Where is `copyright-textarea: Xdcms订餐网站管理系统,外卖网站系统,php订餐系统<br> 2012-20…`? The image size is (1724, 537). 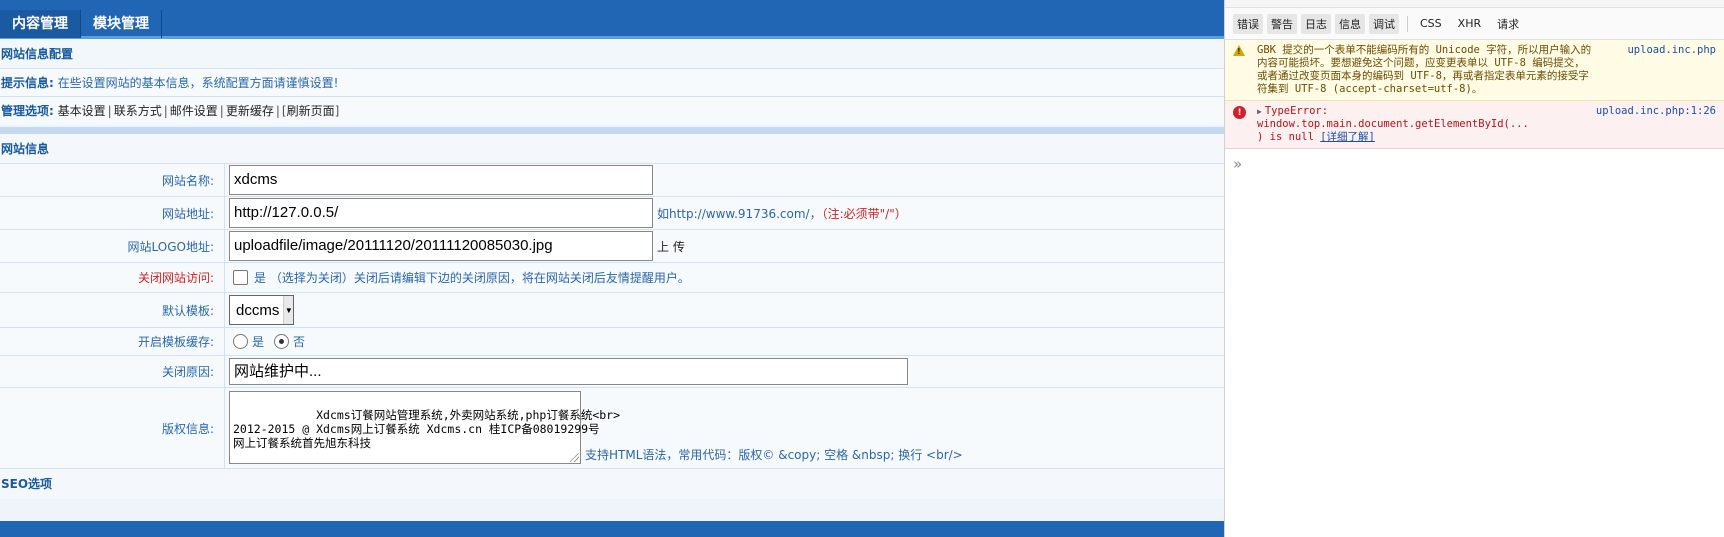
copyright-textarea: Xdcms订餐网站管理系统,外卖网站系统,php订餐系统<br> 2012-20… is located at coordinates (424, 427).